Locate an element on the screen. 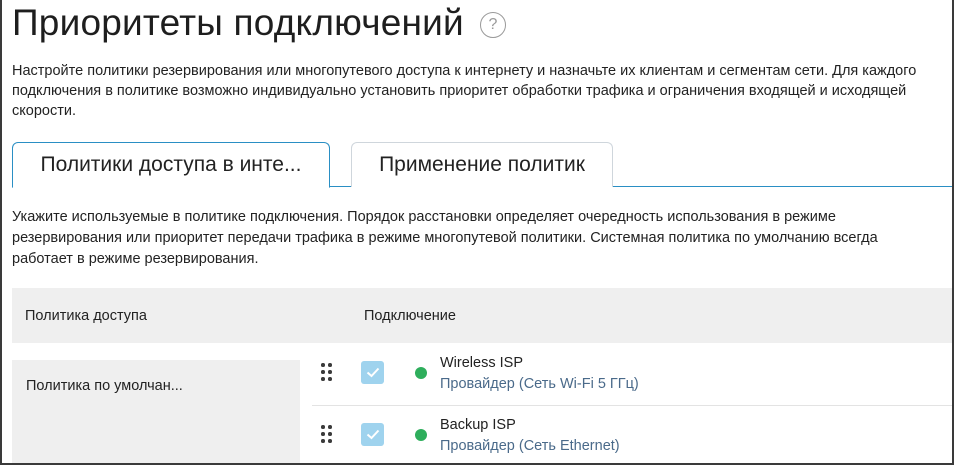 This screenshot has height=465, width=954. connection-type: Провайдер (Сеть Wi-Fi 5 ГГц) is located at coordinates (539, 384).